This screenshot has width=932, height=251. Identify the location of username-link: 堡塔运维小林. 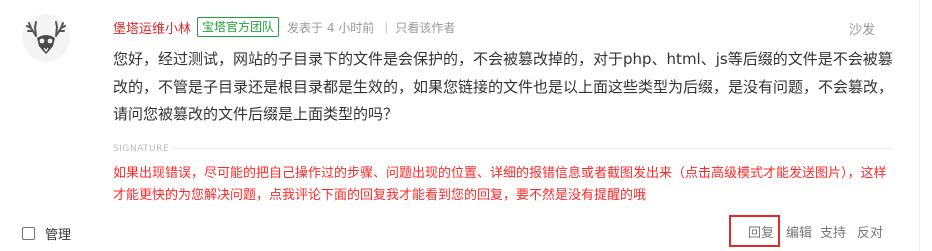
(152, 27).